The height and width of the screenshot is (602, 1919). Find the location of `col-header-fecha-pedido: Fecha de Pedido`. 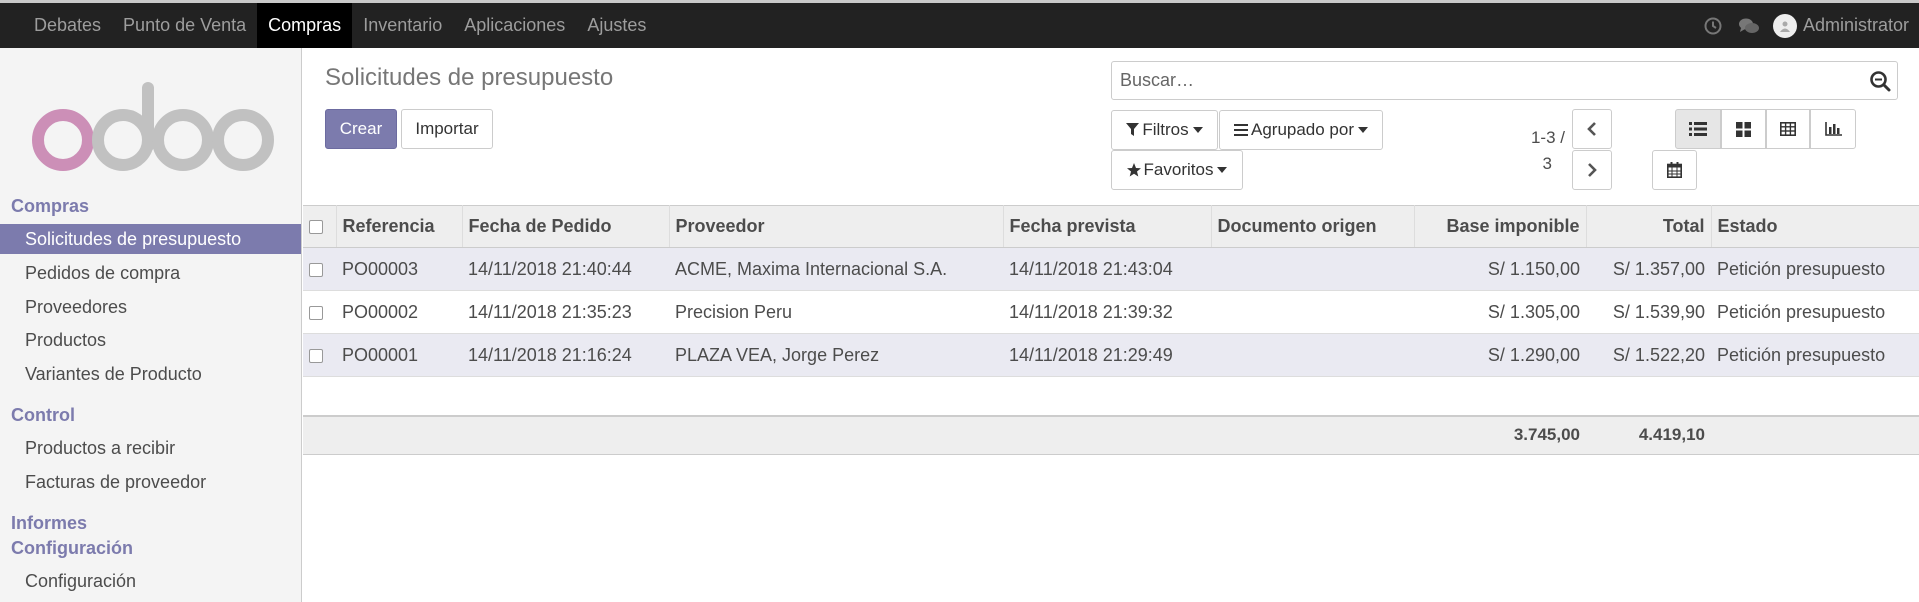

col-header-fecha-pedido: Fecha de Pedido is located at coordinates (566, 226).